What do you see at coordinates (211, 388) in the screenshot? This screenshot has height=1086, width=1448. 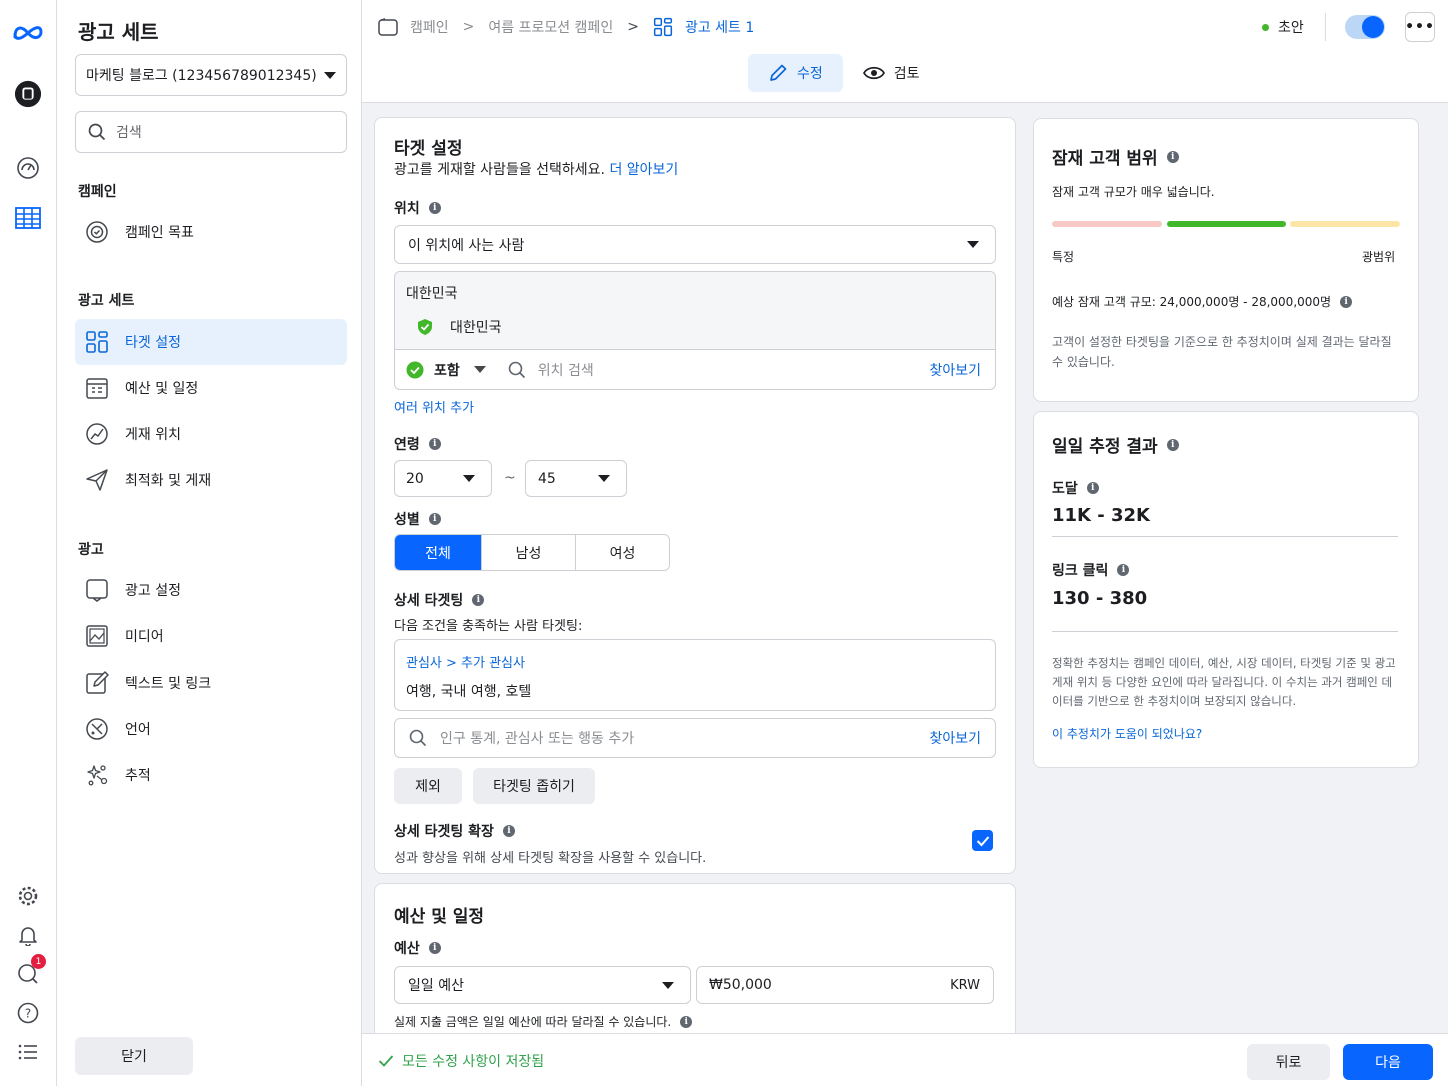 I see `sidebar-item-budget: 예산 및 일정` at bounding box center [211, 388].